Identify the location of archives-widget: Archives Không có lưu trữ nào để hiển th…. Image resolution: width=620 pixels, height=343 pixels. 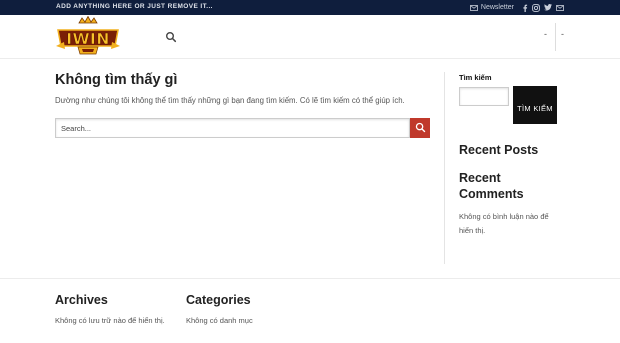
(110, 309).